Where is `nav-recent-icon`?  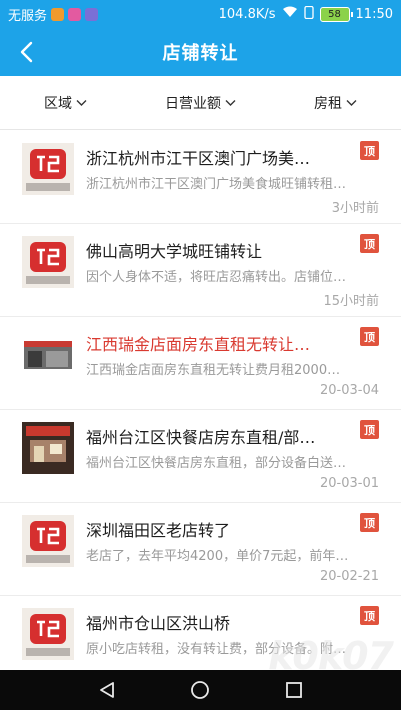 nav-recent-icon is located at coordinates (294, 690).